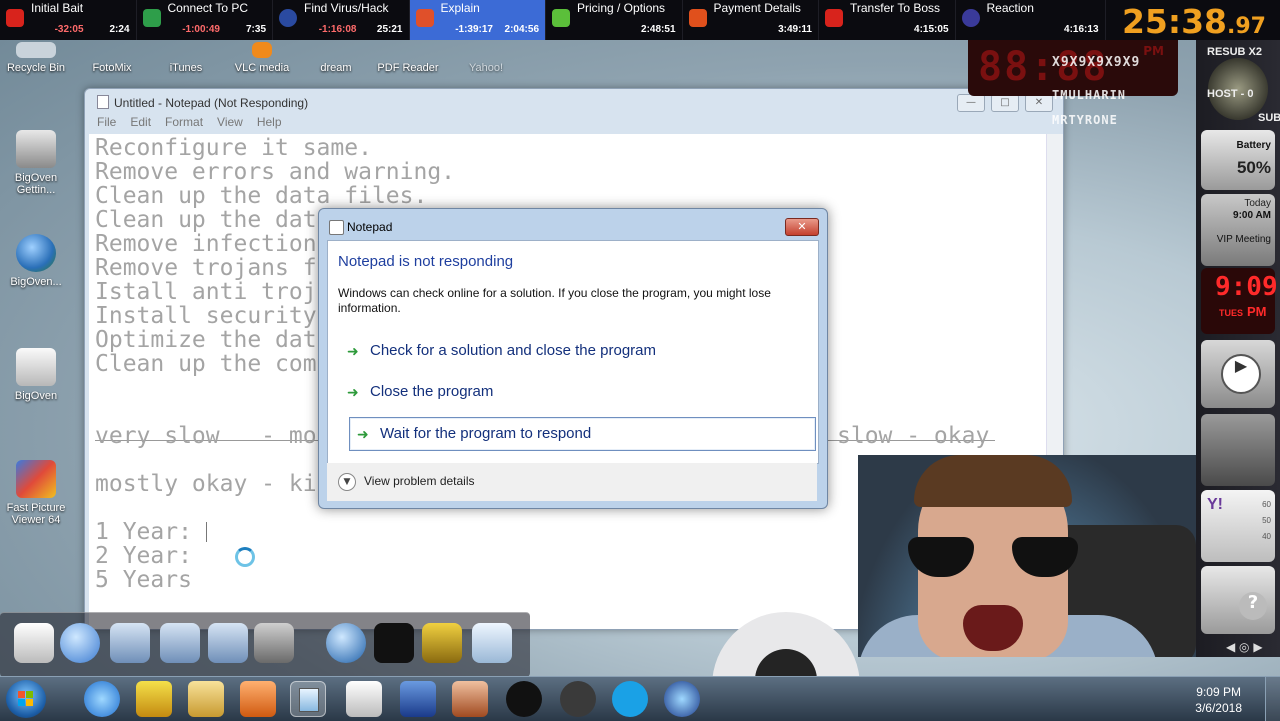  I want to click on settings-tools-icon, so click(442, 643).